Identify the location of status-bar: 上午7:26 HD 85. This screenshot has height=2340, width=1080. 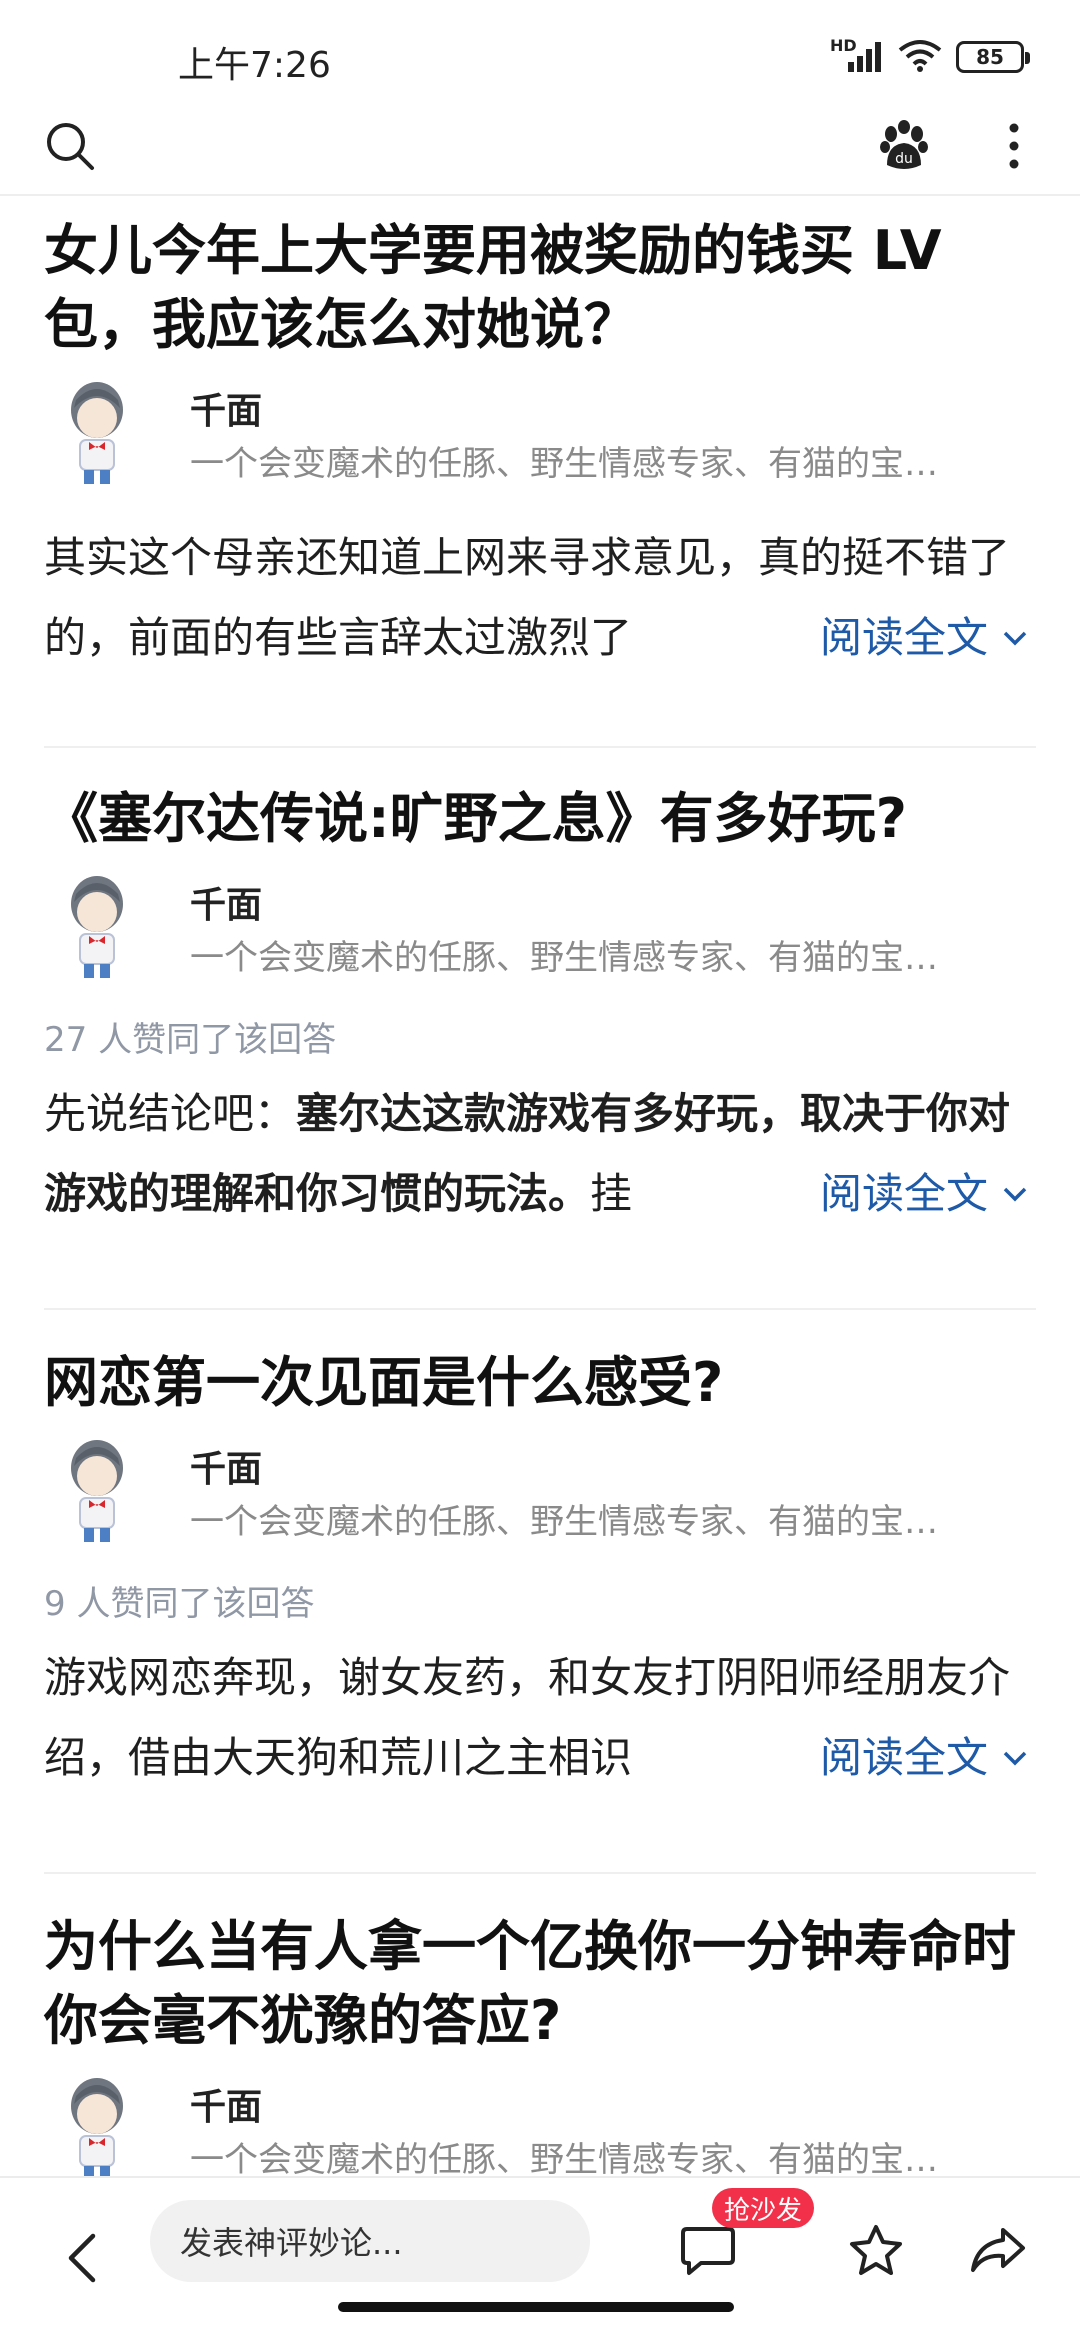
(540, 55).